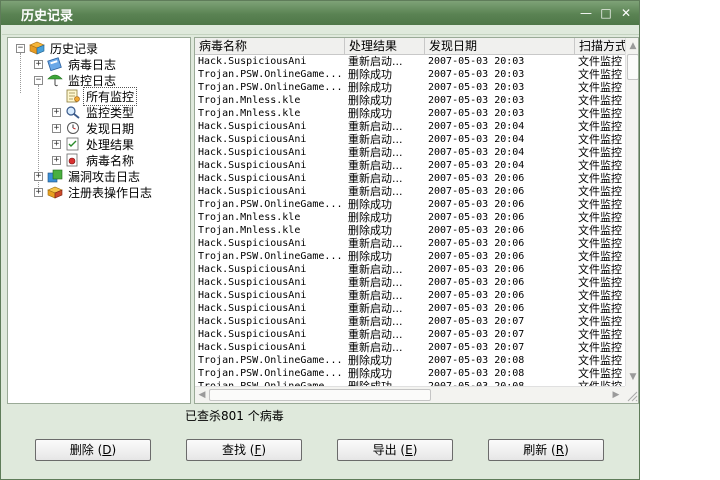 This screenshot has height=480, width=720. I want to click on refresh-button: 刷新 (R), so click(546, 450).